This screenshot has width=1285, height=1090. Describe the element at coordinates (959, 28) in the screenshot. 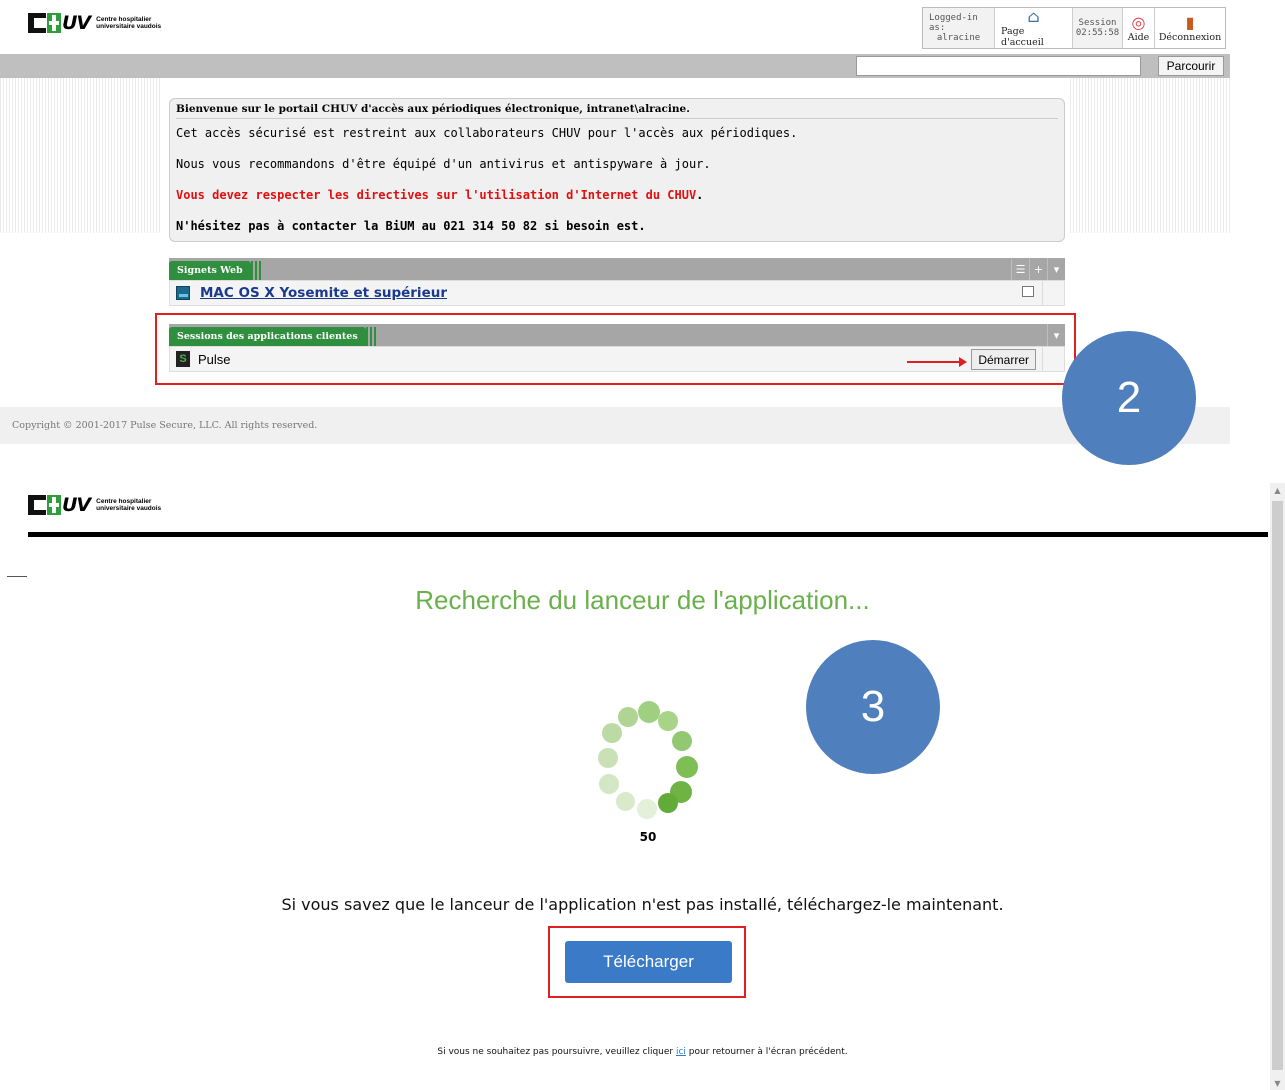

I see `logged-in-info: Logged-in as: alracine` at that location.